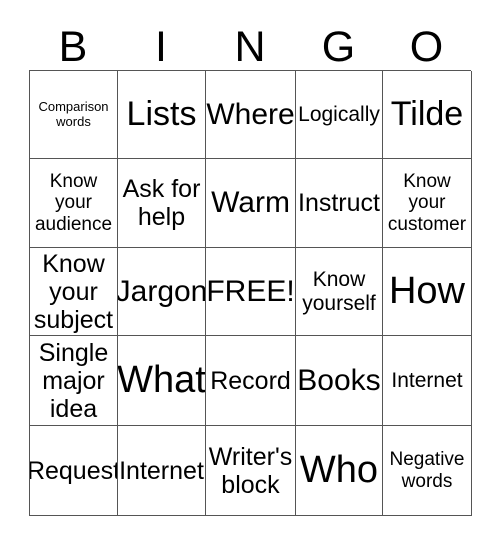  I want to click on bingo-cell-n1: Where, so click(251, 115).